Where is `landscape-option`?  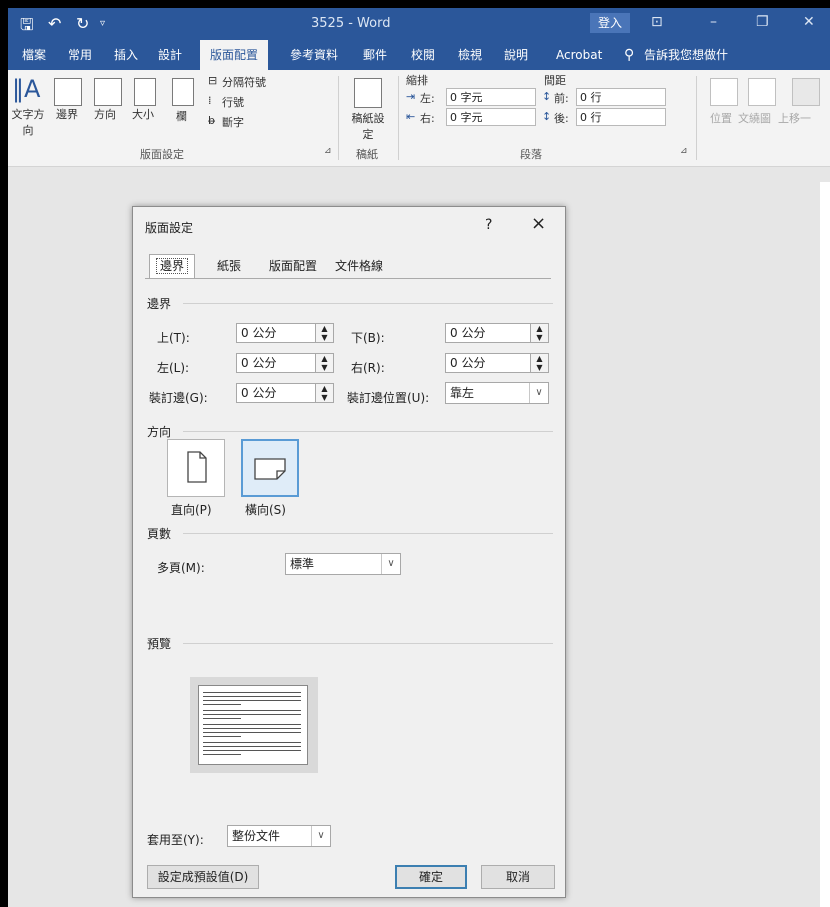 landscape-option is located at coordinates (270, 468).